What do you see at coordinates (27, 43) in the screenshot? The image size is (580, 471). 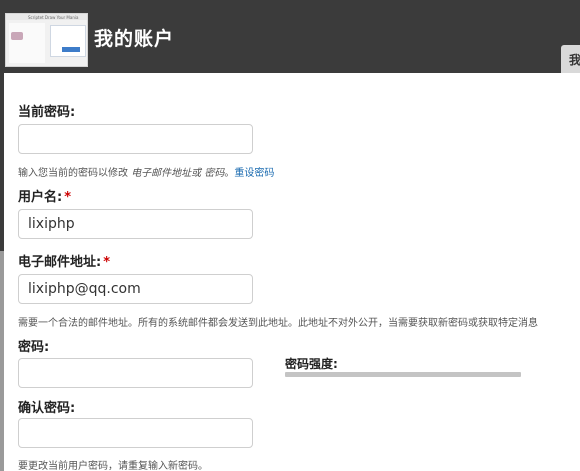 I see `thumbnail-left-panel` at bounding box center [27, 43].